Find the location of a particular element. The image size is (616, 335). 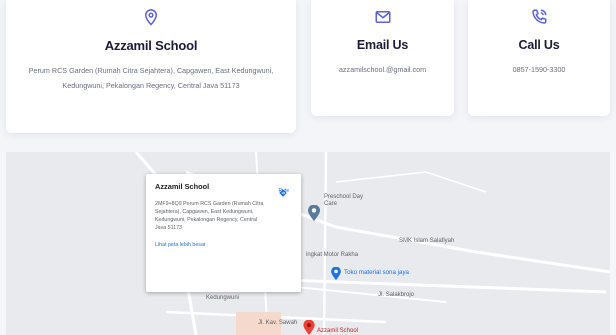

phone-card: Call Us 0857-1590-3300 is located at coordinates (539, 58).